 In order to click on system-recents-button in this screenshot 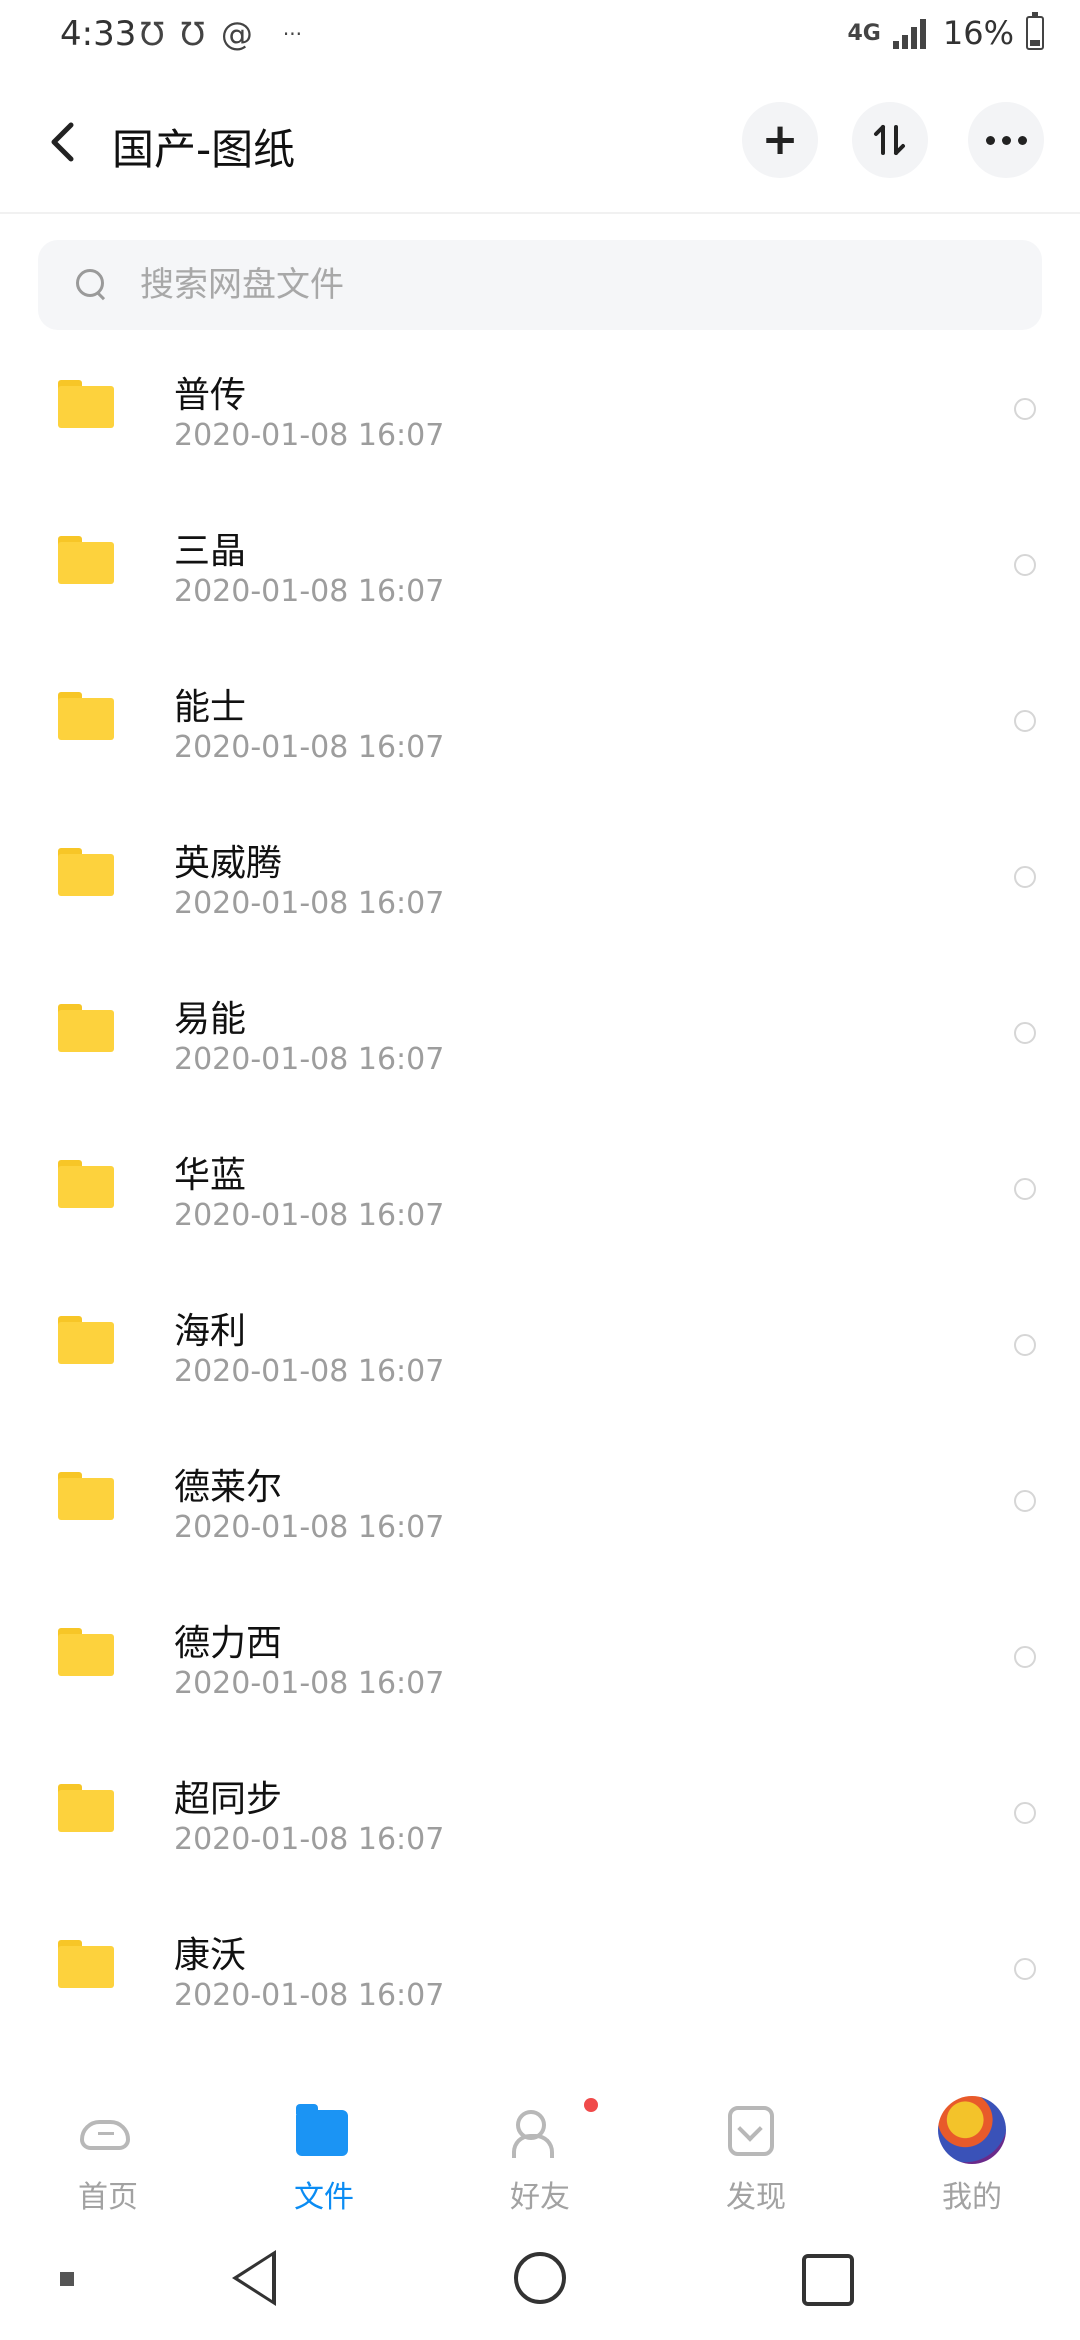, I will do `click(828, 2280)`.